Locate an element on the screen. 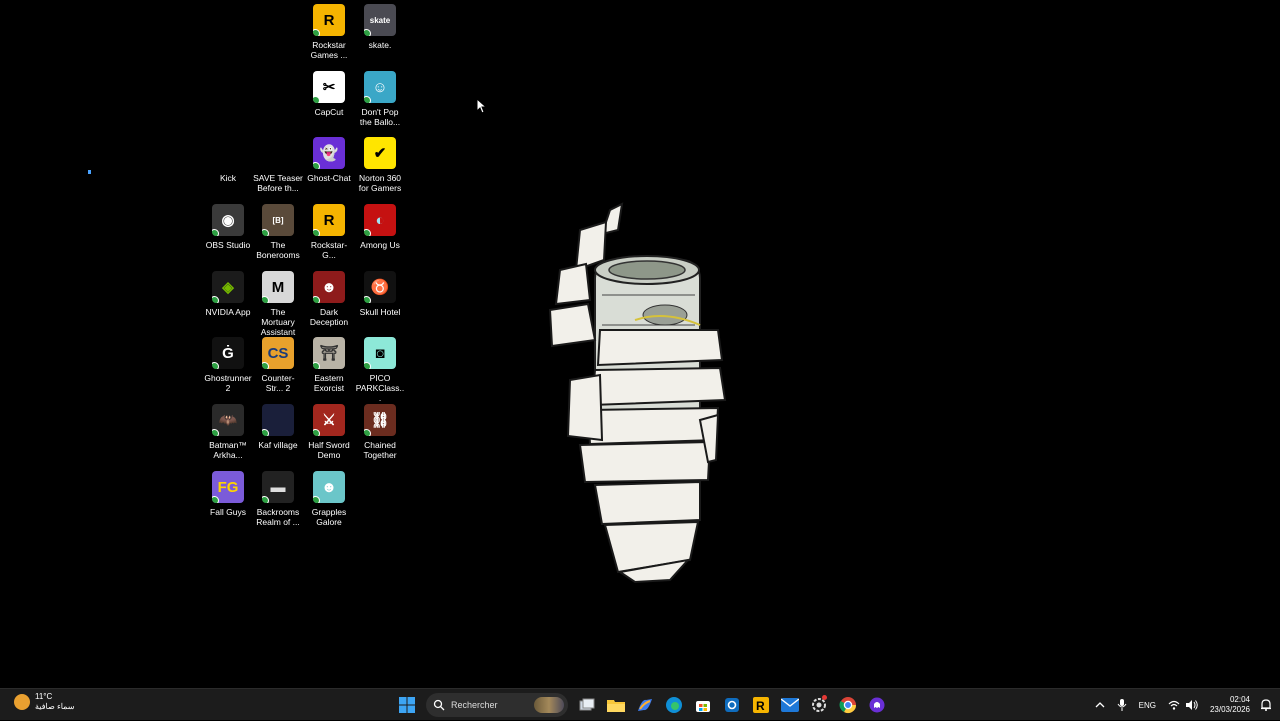  don-t-pop-the-ballo-app-icon: ☺ is located at coordinates (380, 87).